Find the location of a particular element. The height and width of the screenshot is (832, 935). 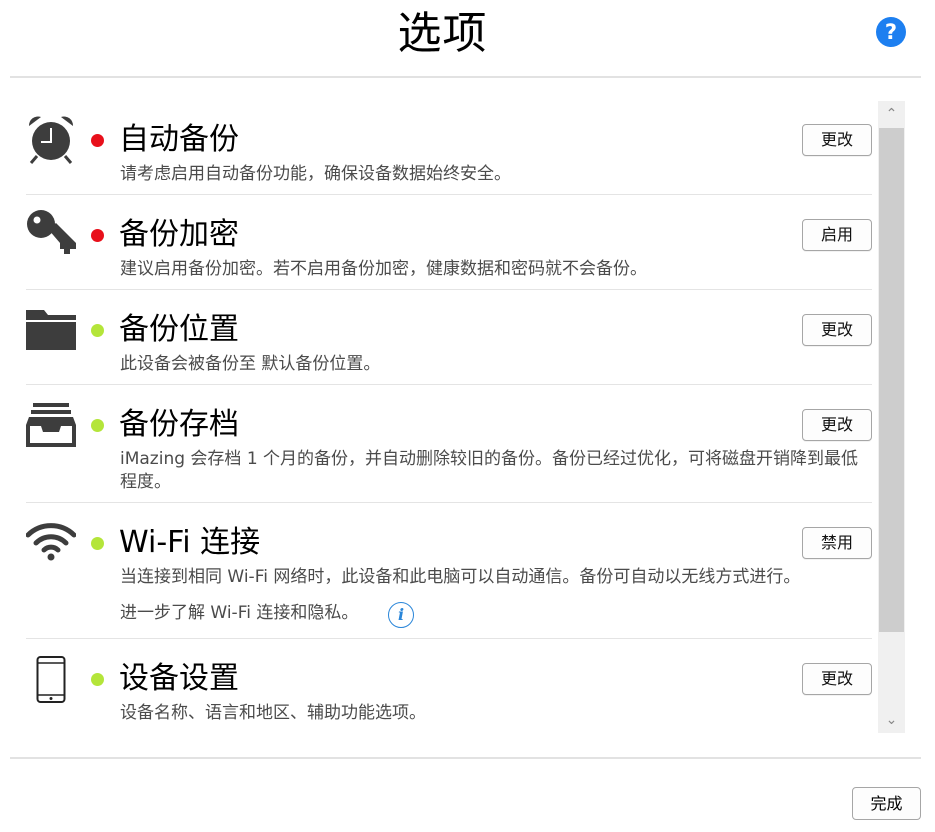

option-backup-location: 备份位置 此设备会被备份至 默认备份位置。 更改 is located at coordinates (449, 337).